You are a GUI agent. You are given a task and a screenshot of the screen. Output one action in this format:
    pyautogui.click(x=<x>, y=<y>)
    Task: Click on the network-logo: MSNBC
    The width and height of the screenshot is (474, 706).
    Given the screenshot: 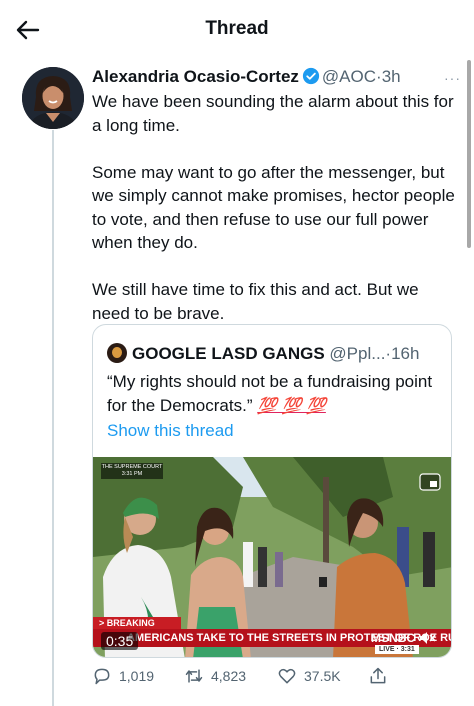 What is the action you would take?
    pyautogui.click(x=393, y=638)
    